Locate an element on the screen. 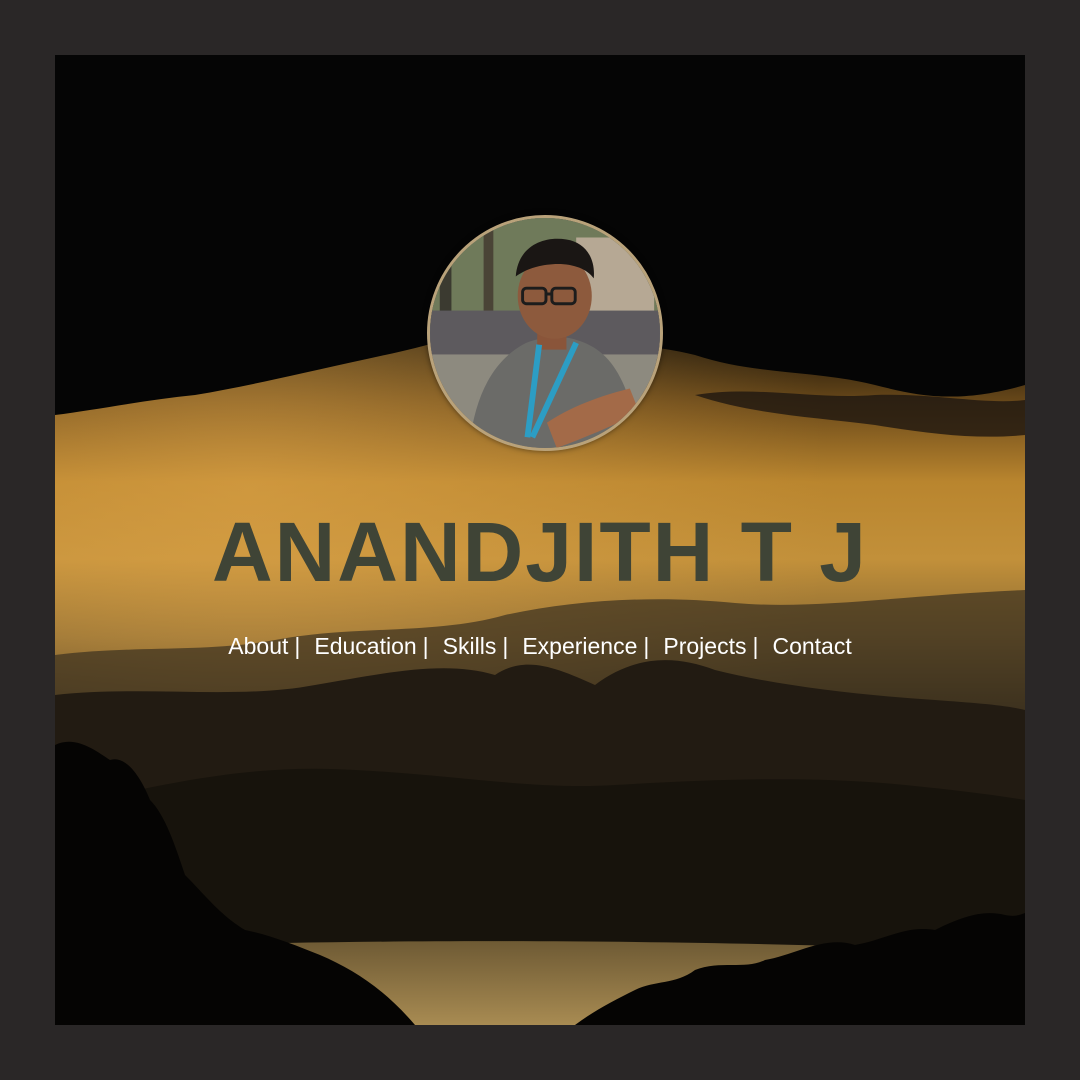 Image resolution: width=1080 pixels, height=1080 pixels. nav-link-education: Education is located at coordinates (365, 646).